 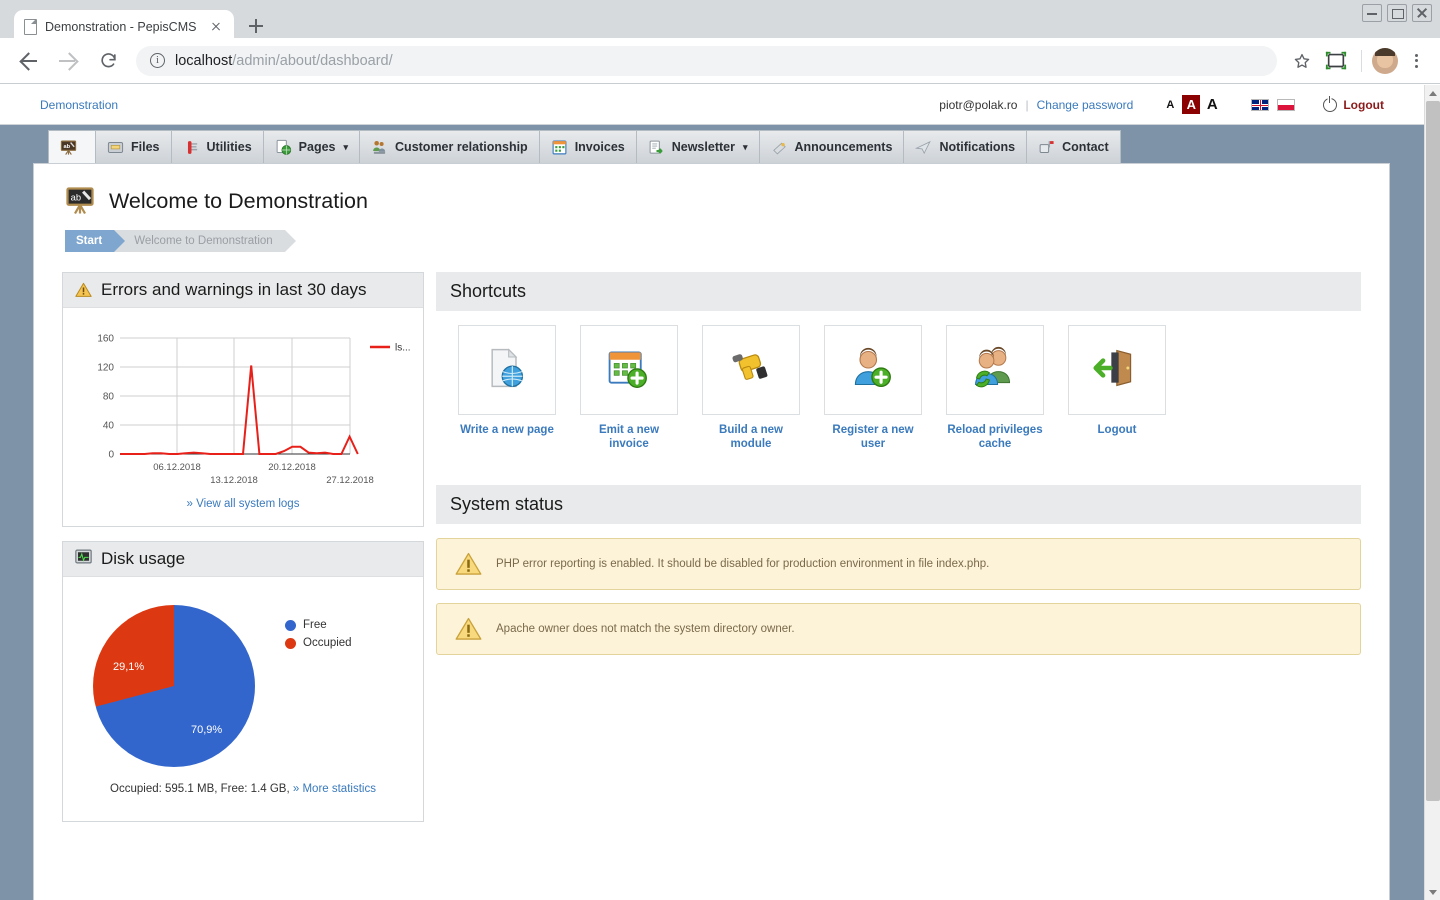 What do you see at coordinates (898, 291) in the screenshot?
I see `shortcuts-header: Shortcuts` at bounding box center [898, 291].